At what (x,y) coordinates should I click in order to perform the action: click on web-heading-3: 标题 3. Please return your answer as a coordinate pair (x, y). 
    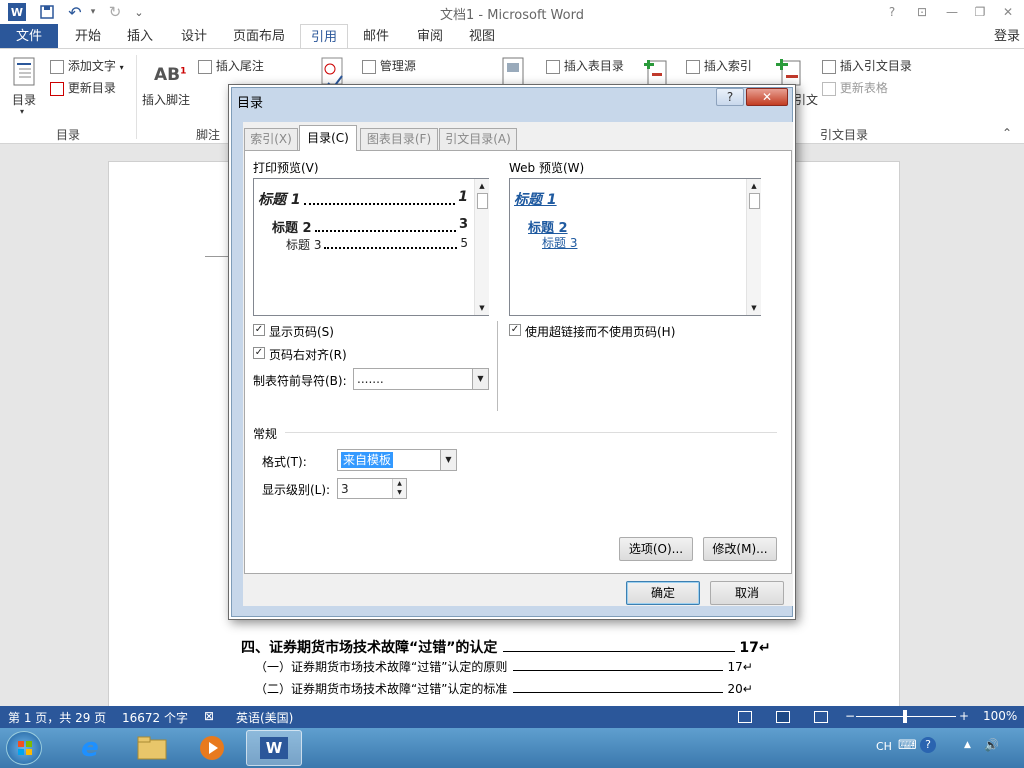
    Looking at the image, I should click on (560, 243).